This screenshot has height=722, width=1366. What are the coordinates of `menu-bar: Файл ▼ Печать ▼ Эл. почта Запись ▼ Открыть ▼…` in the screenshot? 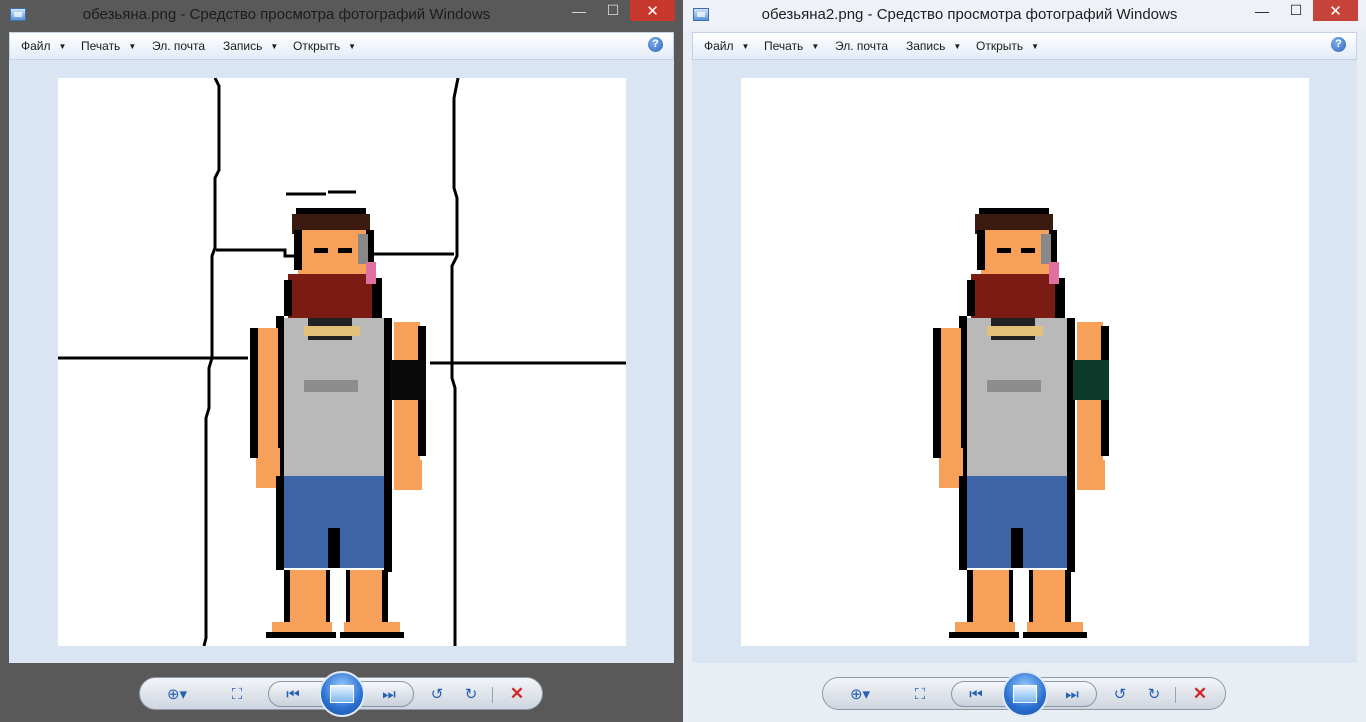 It's located at (1024, 46).